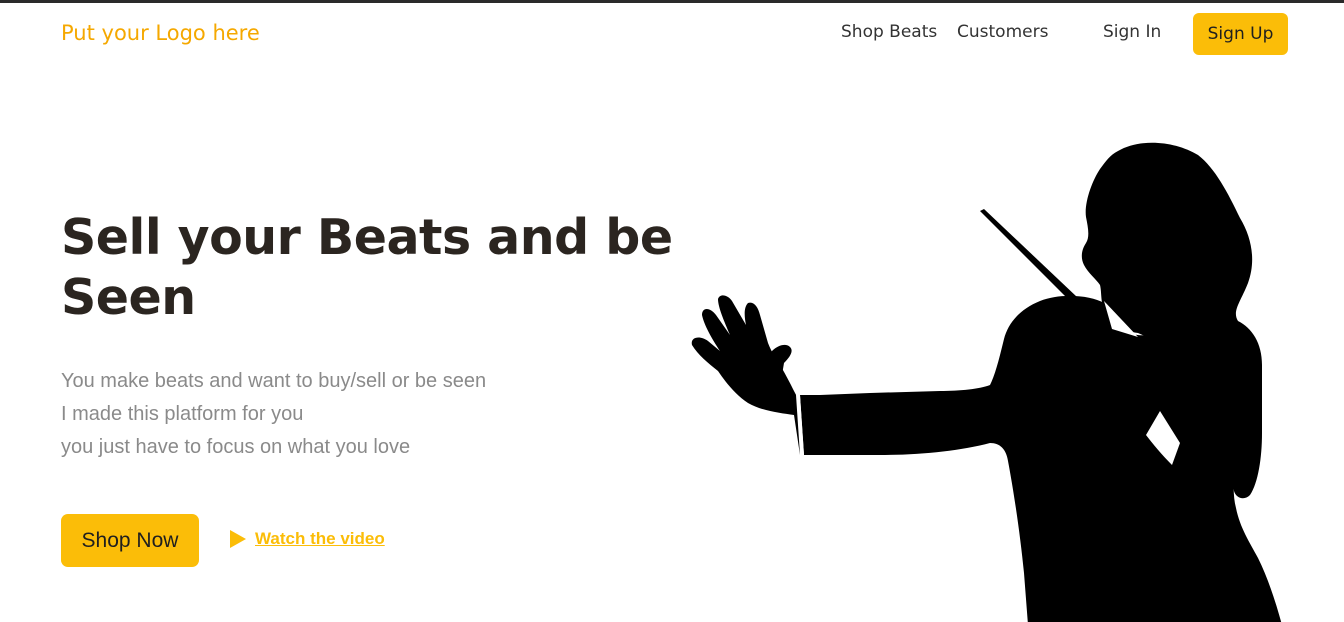 The image size is (1344, 622). What do you see at coordinates (130, 540) in the screenshot?
I see `shop-now-button: Shop Now` at bounding box center [130, 540].